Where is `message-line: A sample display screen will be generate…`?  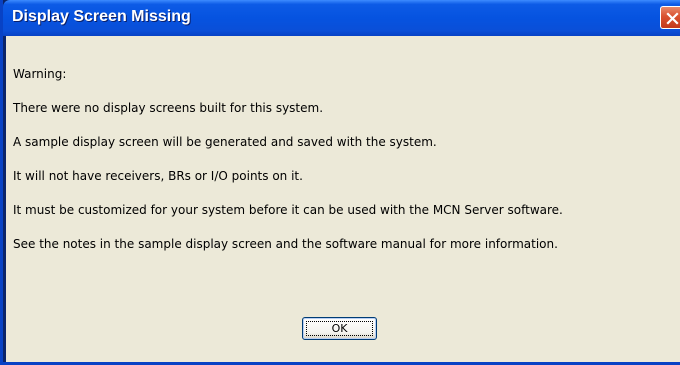 message-line: A sample display screen will be generate… is located at coordinates (225, 142).